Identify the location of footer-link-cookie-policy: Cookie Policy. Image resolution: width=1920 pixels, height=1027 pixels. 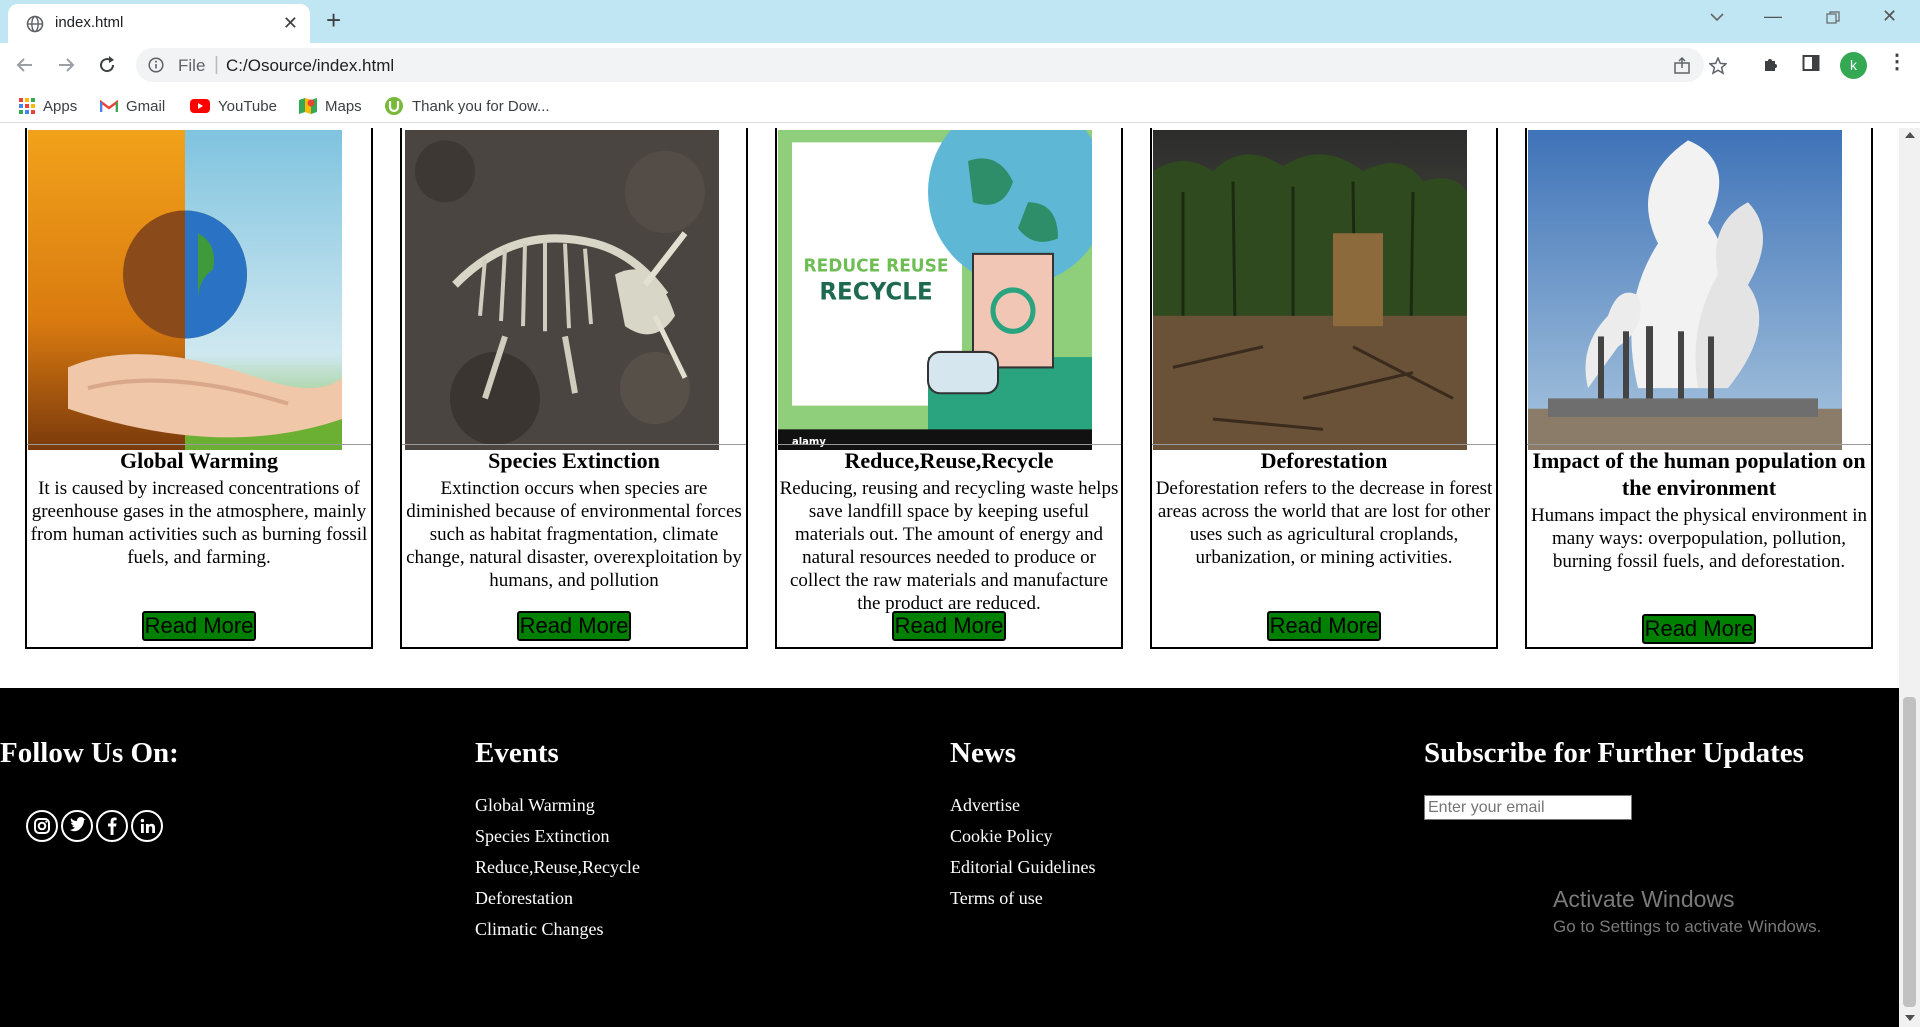
(1001, 836).